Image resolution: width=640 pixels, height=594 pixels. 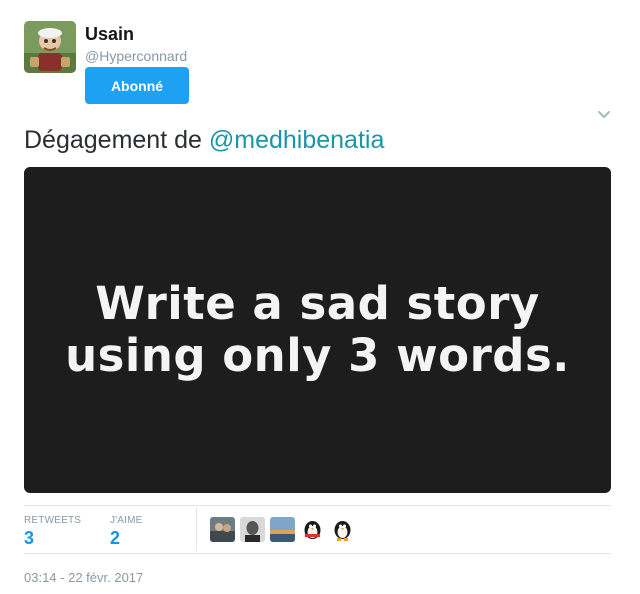 I want to click on following-button: Abonné, so click(x=137, y=85).